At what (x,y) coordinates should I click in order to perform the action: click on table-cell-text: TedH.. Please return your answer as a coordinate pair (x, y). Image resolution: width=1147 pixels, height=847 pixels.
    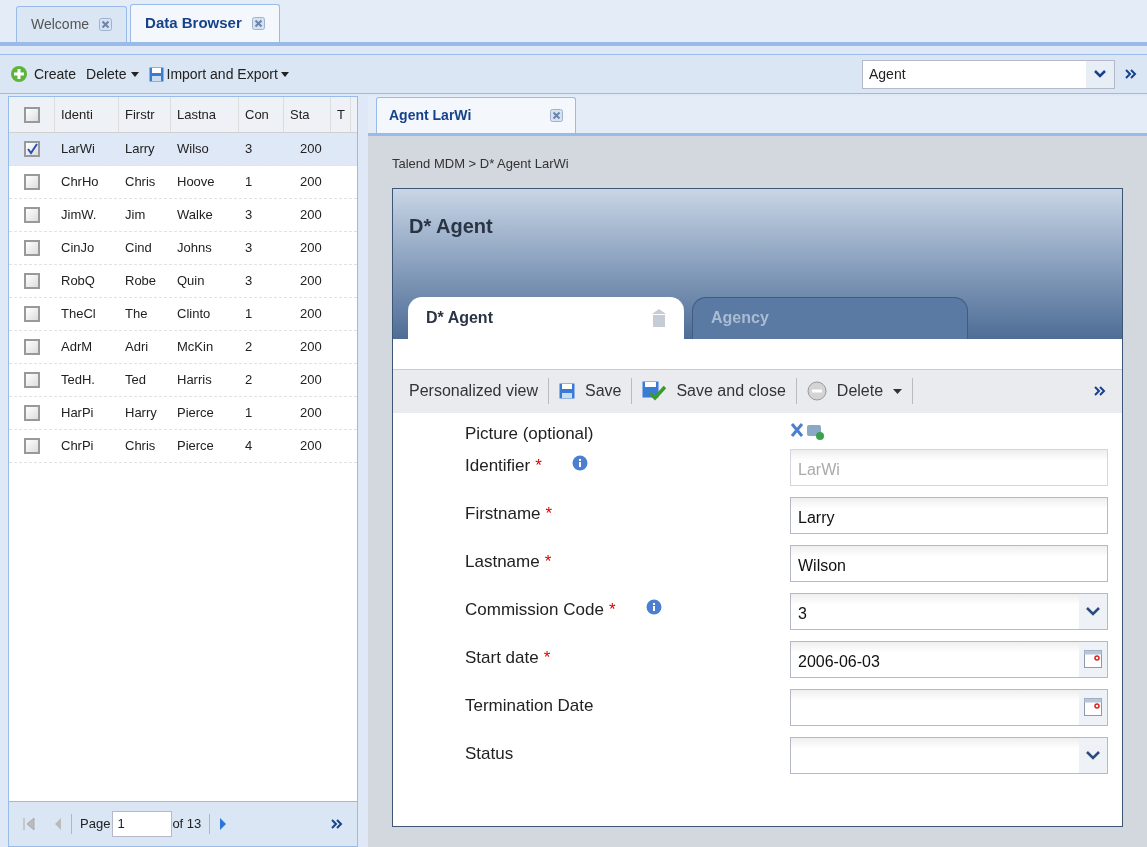
    Looking at the image, I should click on (78, 380).